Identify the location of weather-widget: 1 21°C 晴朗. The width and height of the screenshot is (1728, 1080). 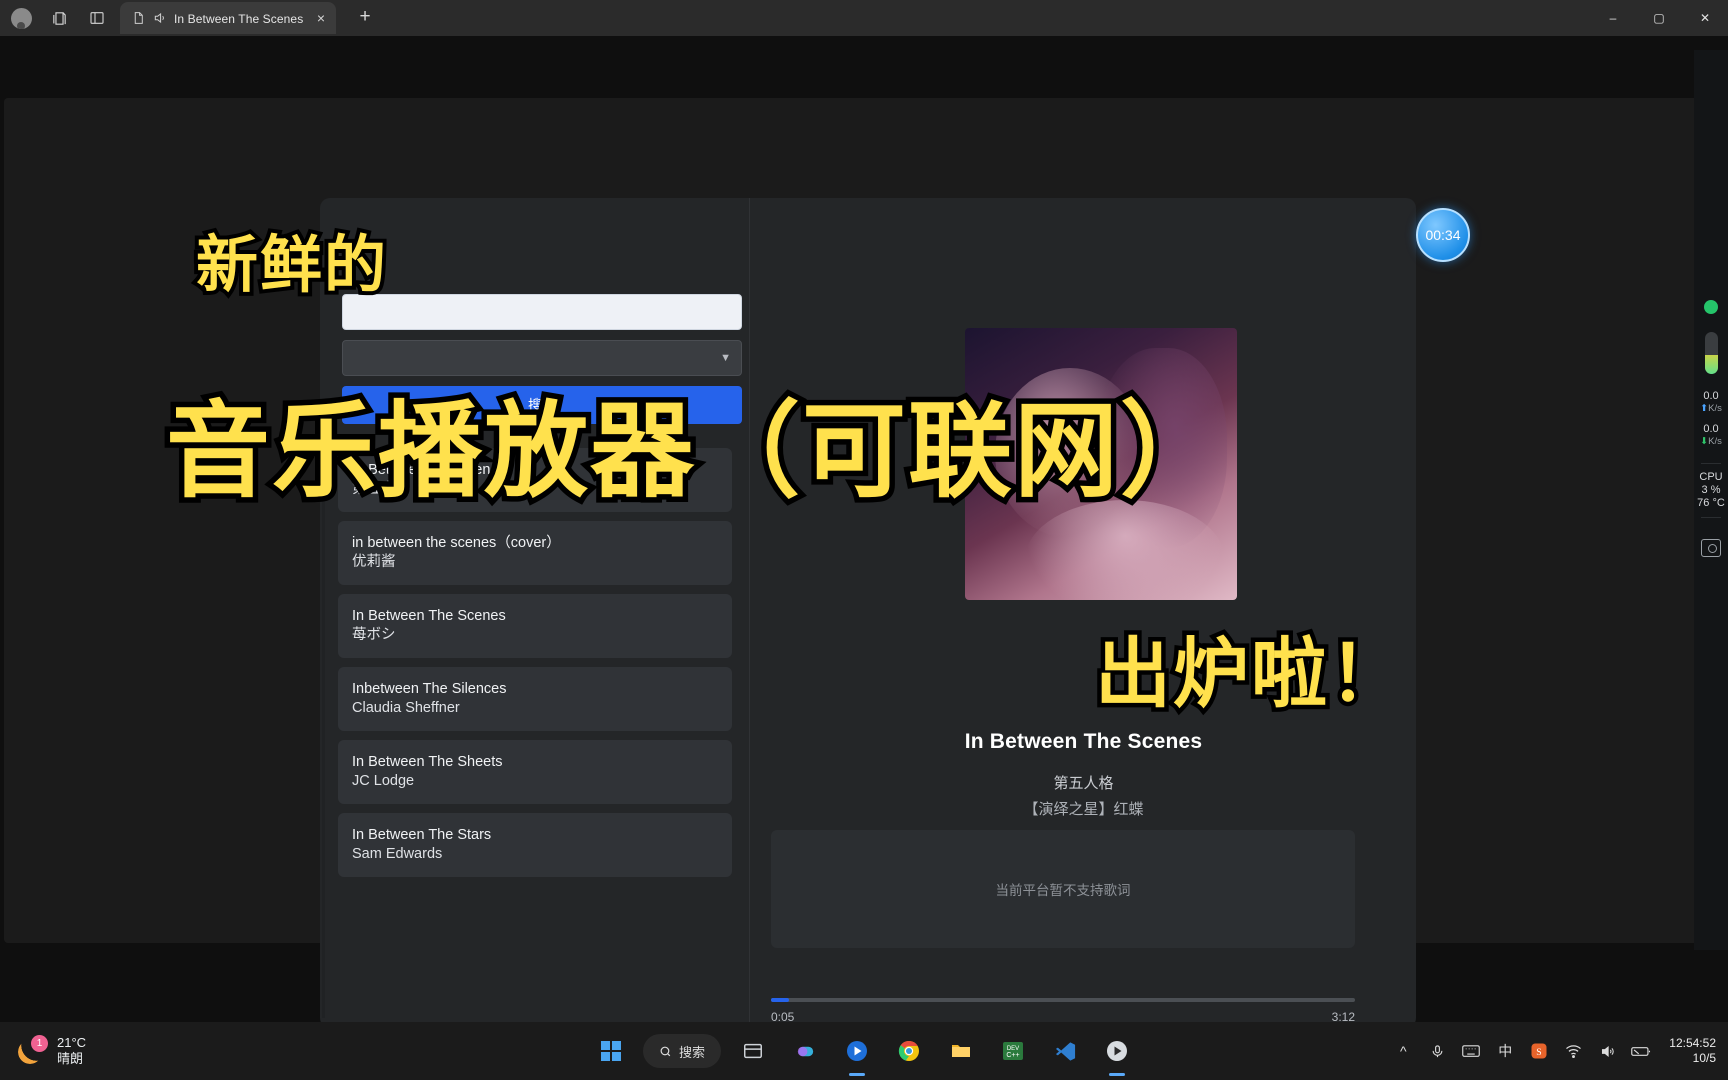
(43, 1051).